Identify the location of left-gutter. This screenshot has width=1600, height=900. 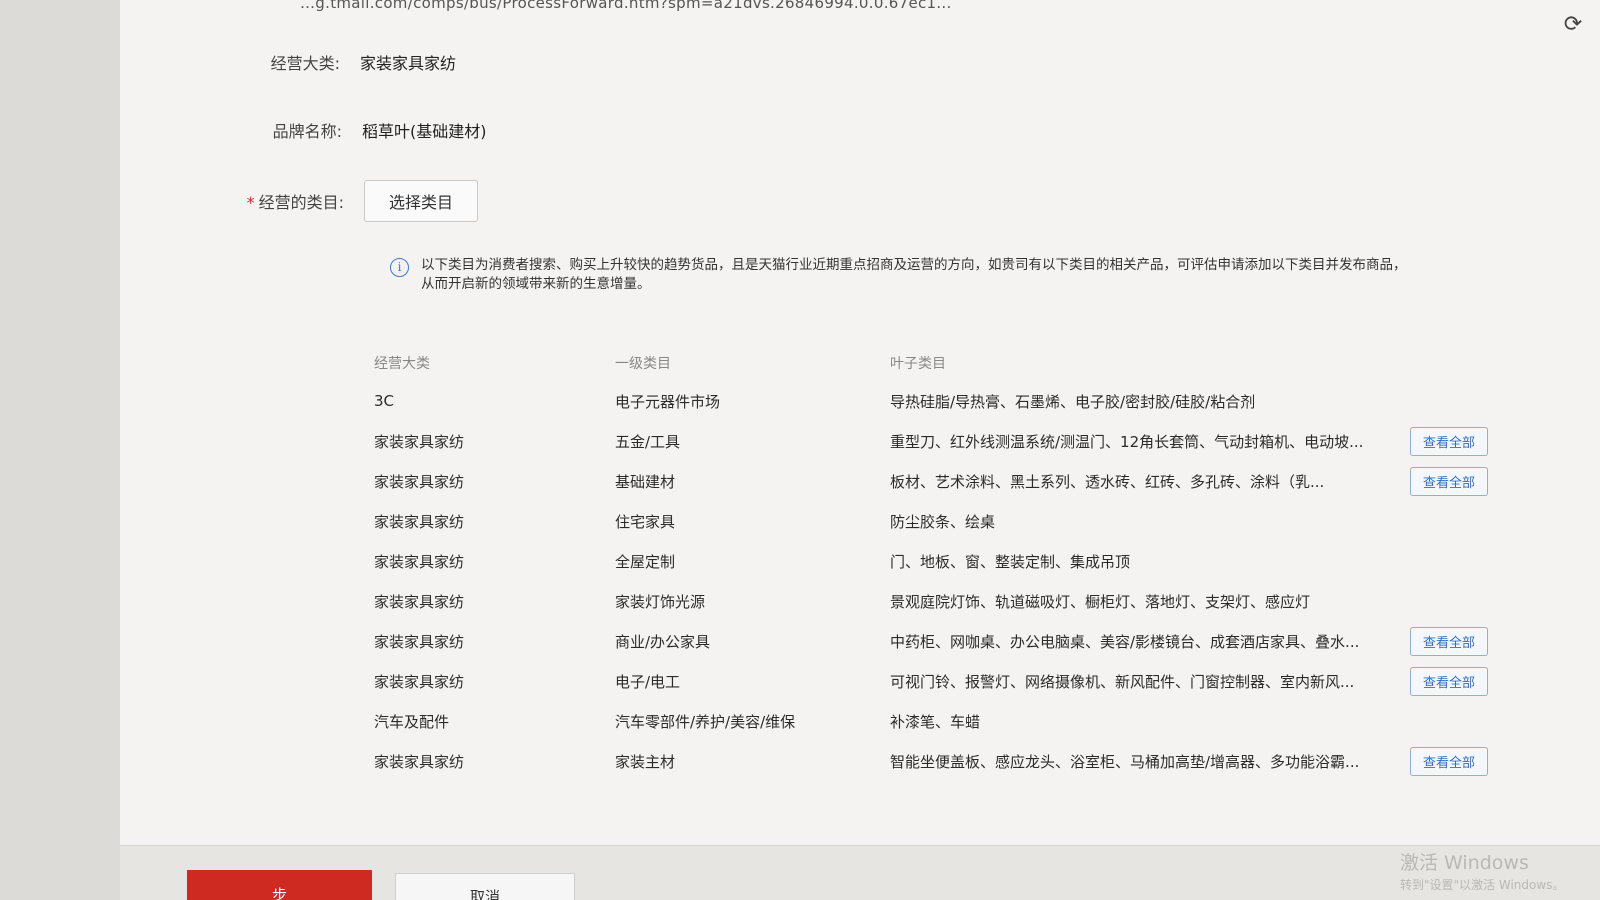
(60, 450).